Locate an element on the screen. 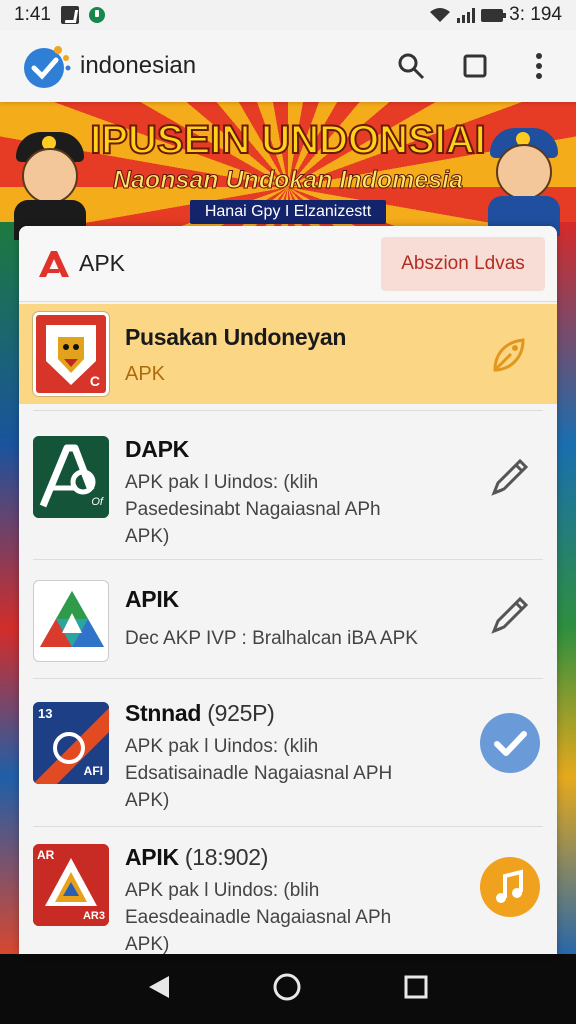  home-icon is located at coordinates (287, 989).